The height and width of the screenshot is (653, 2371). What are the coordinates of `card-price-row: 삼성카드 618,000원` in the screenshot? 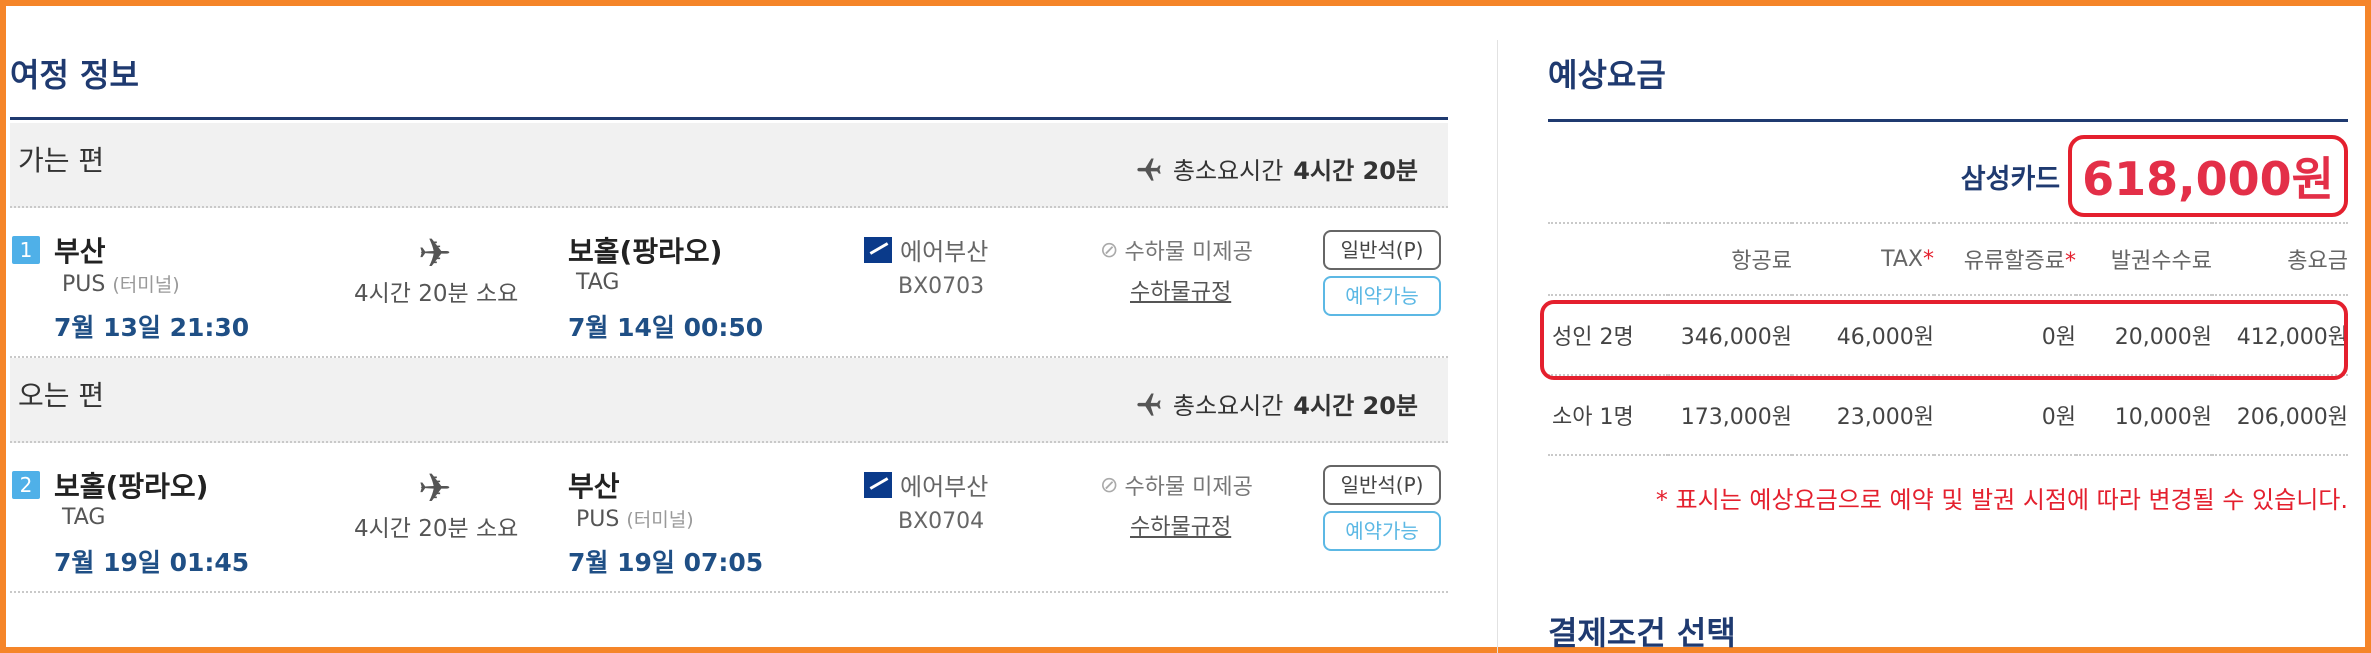 It's located at (2154, 176).